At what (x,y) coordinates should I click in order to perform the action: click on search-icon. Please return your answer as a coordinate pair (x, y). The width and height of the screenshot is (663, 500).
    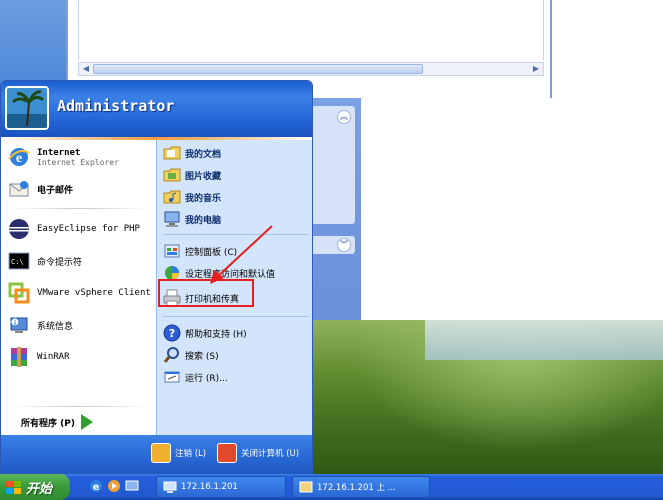
    Looking at the image, I should click on (172, 355).